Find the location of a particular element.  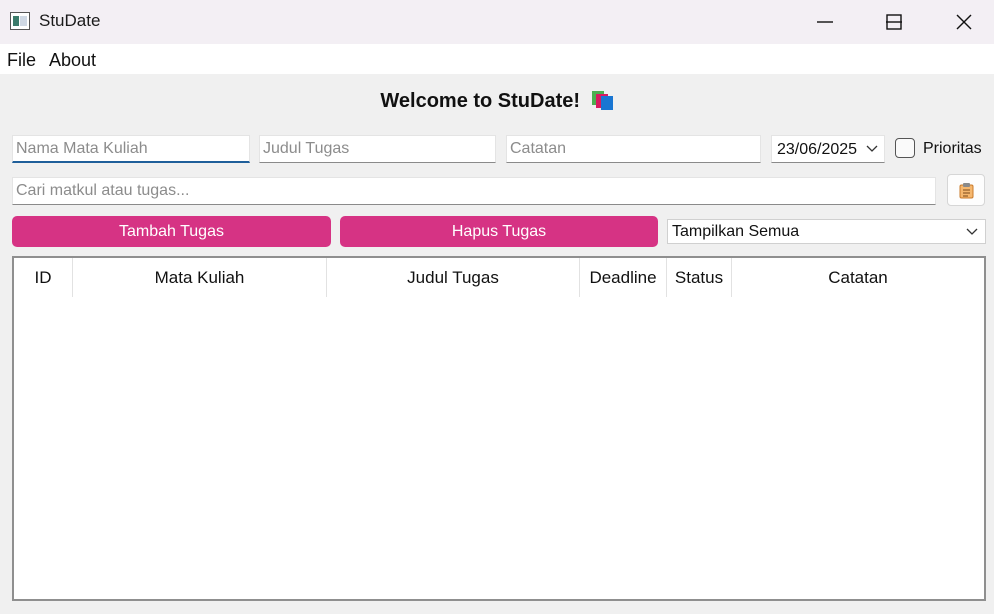

window-title: StuDate is located at coordinates (70, 20).